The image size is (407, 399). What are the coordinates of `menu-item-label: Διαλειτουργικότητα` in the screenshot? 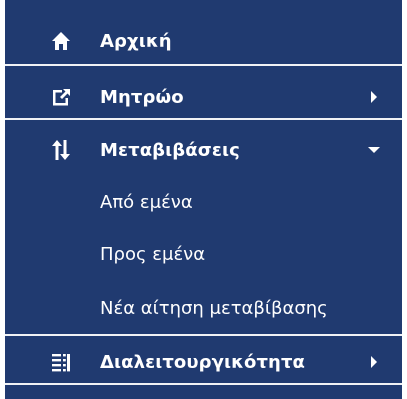 It's located at (203, 362).